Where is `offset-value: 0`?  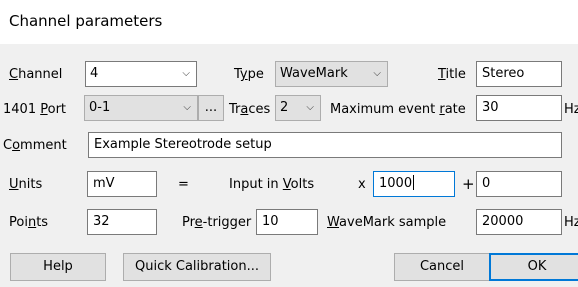 offset-value: 0 is located at coordinates (486, 183).